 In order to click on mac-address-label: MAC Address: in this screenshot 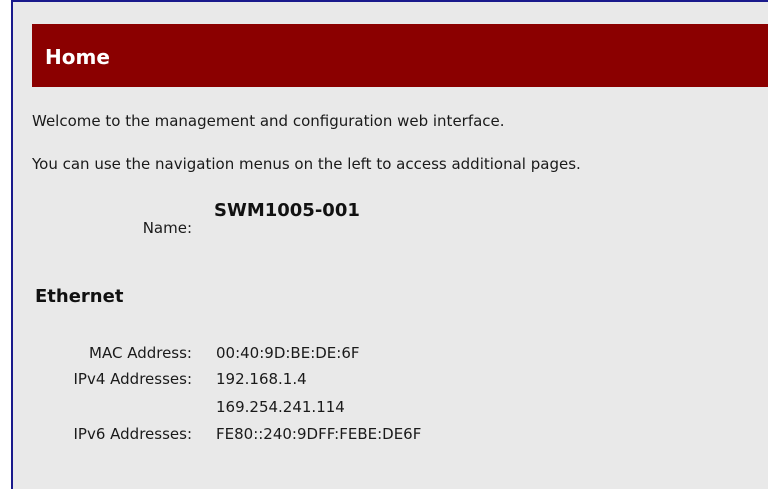, I will do `click(140, 353)`.